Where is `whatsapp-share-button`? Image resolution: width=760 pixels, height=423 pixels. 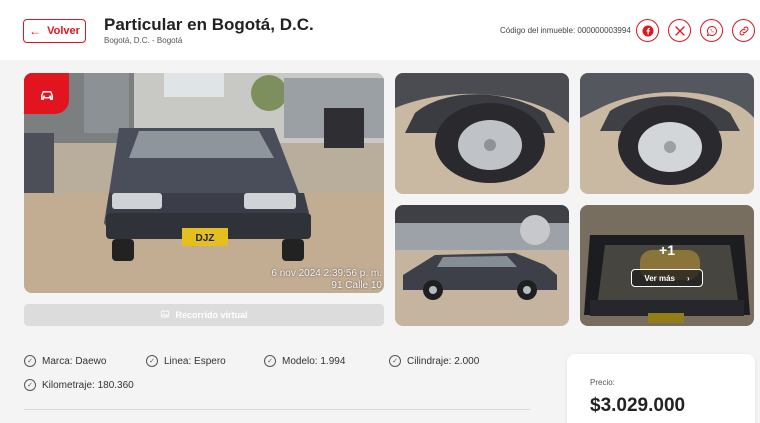 whatsapp-share-button is located at coordinates (711, 30).